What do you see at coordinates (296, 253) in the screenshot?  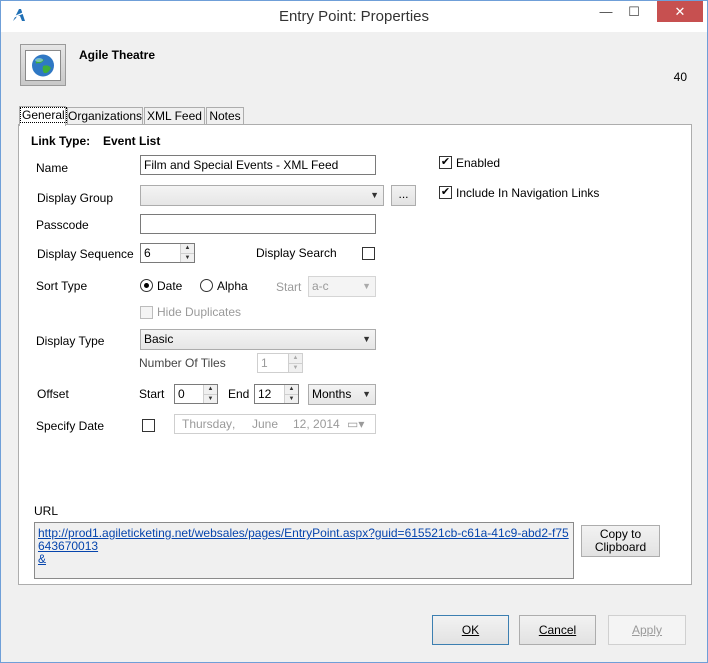 I see `display-search-label: Display Search` at bounding box center [296, 253].